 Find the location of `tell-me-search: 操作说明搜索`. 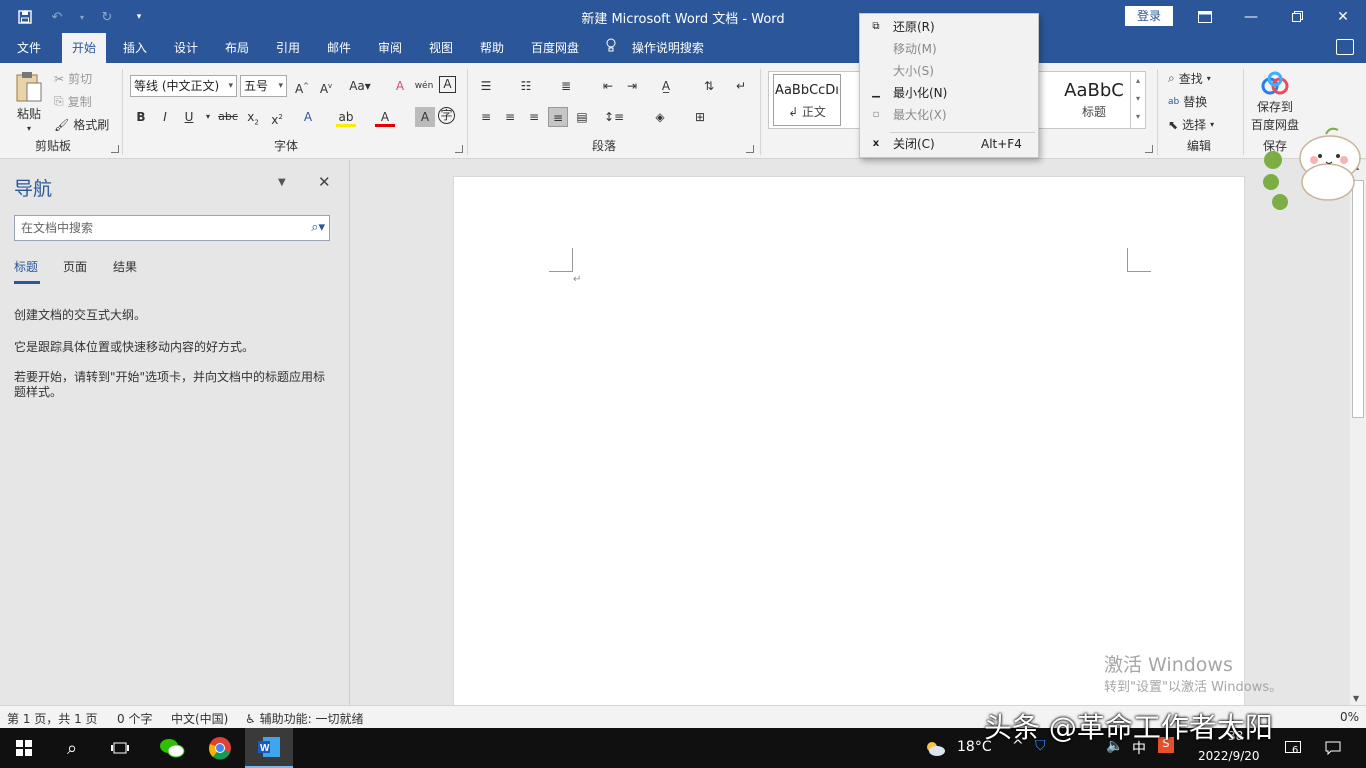

tell-me-search: 操作说明搜索 is located at coordinates (657, 48).